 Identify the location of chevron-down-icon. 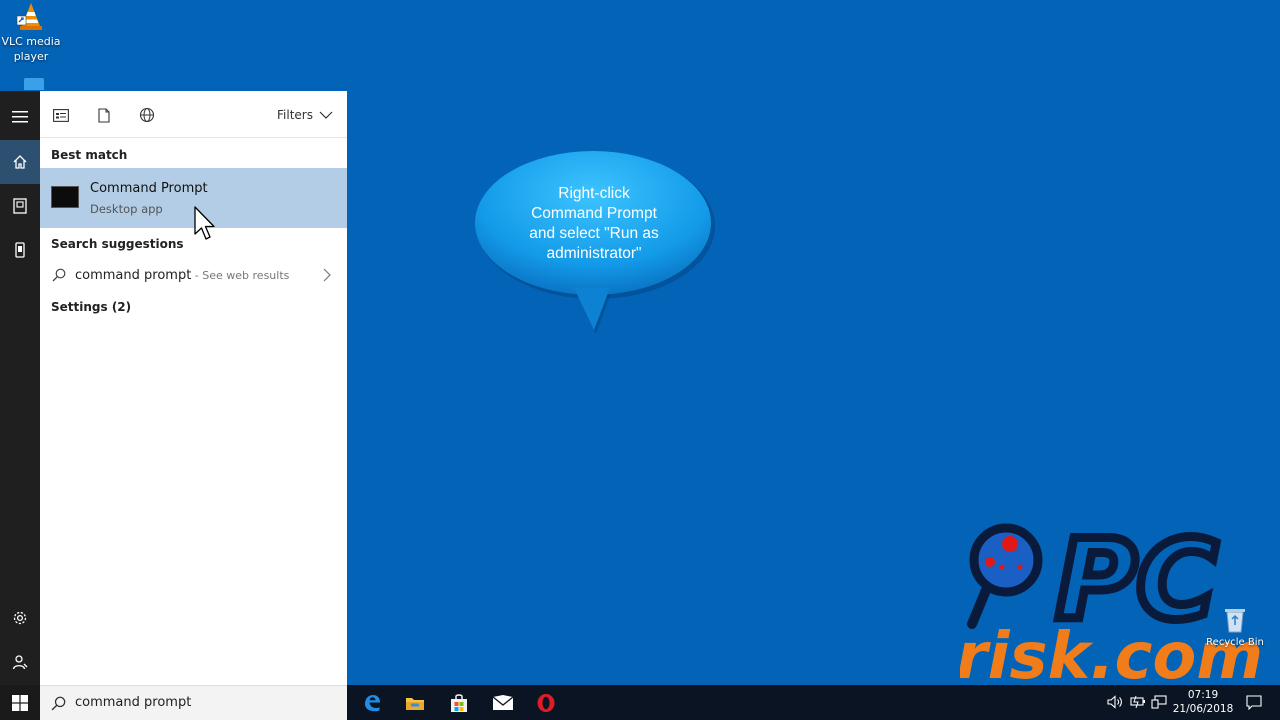
(326, 115).